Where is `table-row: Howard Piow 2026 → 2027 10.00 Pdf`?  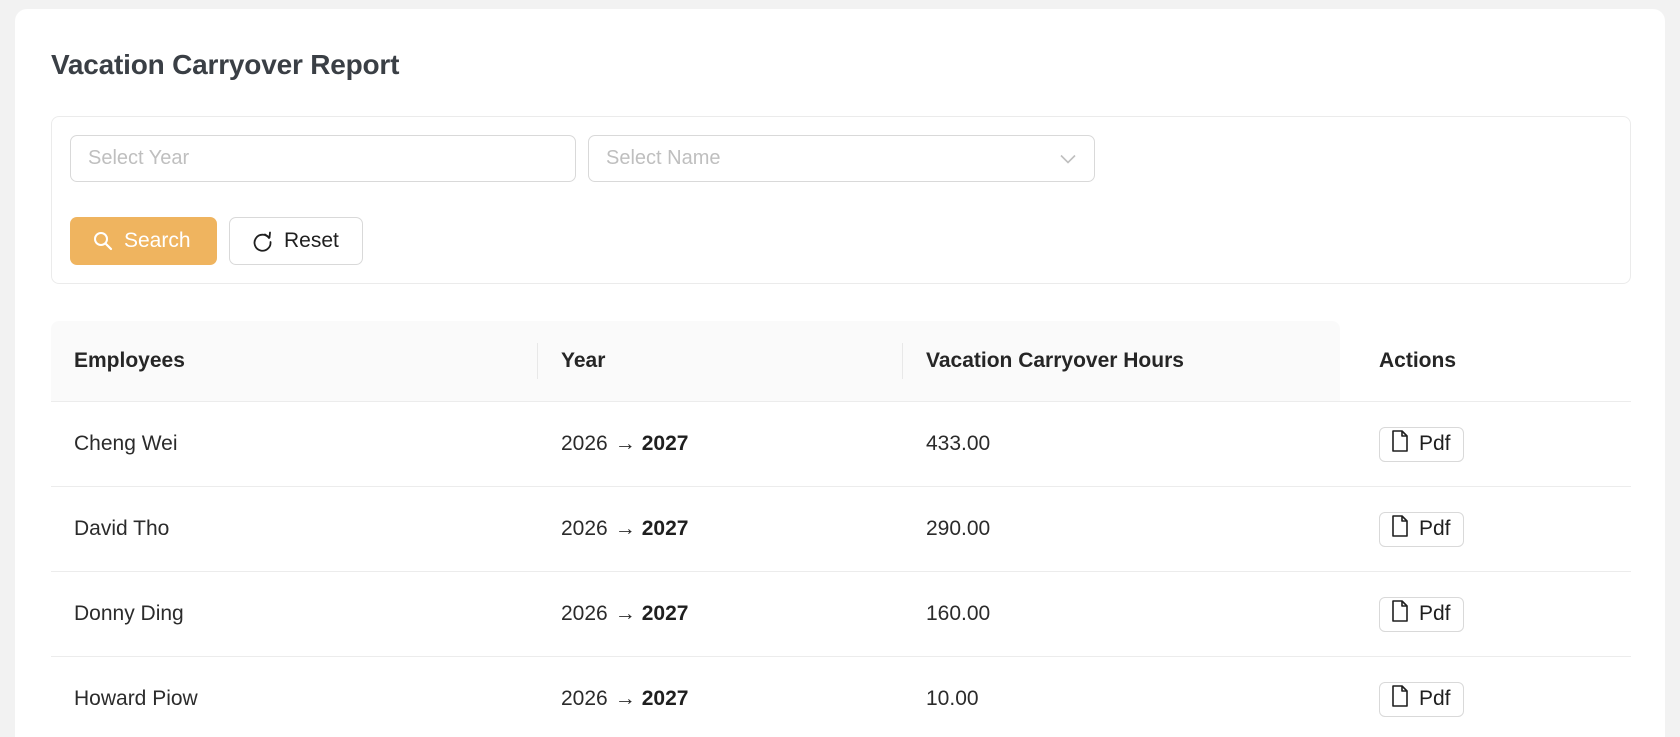
table-row: Howard Piow 2026 → 2027 10.00 Pdf is located at coordinates (841, 697).